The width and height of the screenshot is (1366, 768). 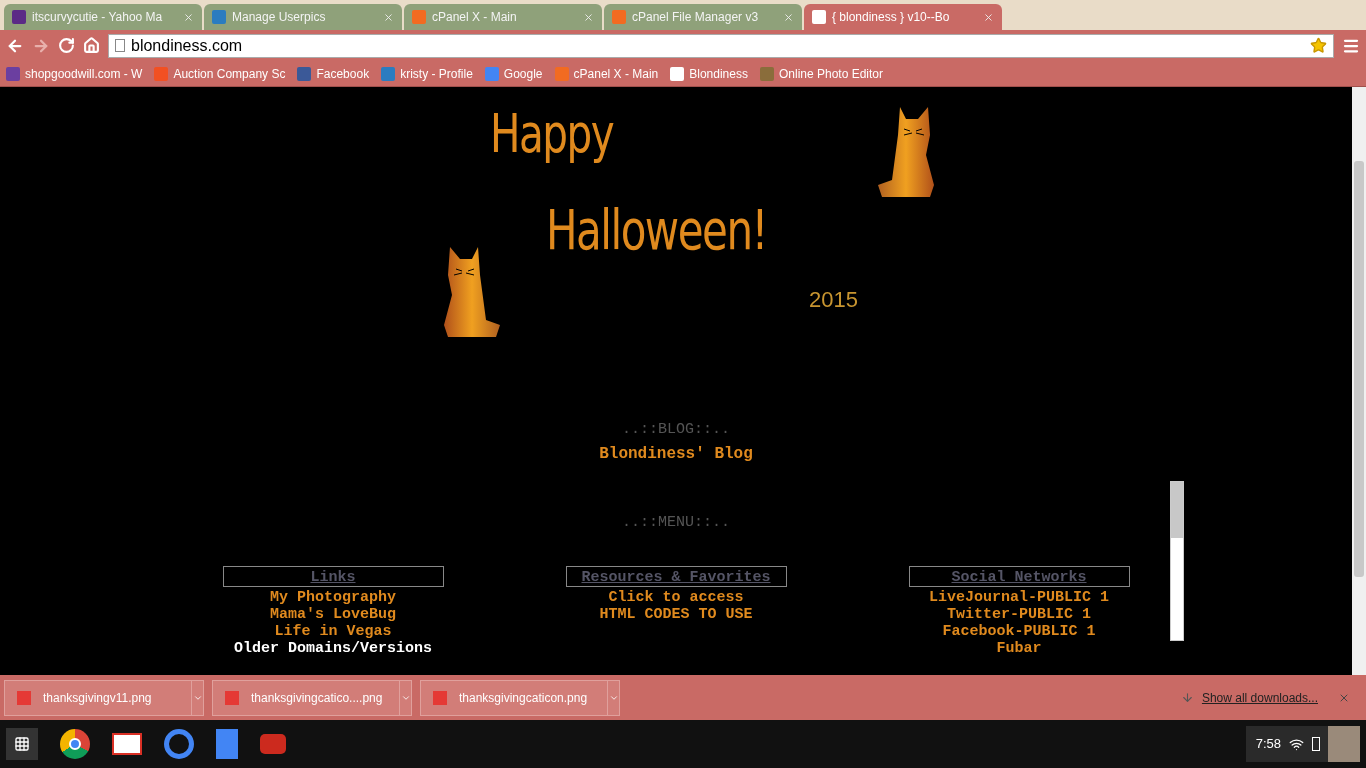 What do you see at coordinates (279, 17) in the screenshot?
I see `tab-title: Manage Userpics` at bounding box center [279, 17].